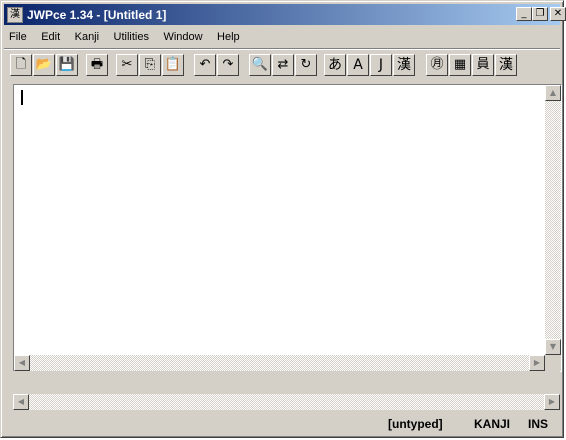 The height and width of the screenshot is (440, 566). I want to click on replace-icon: ⇄, so click(283, 65).